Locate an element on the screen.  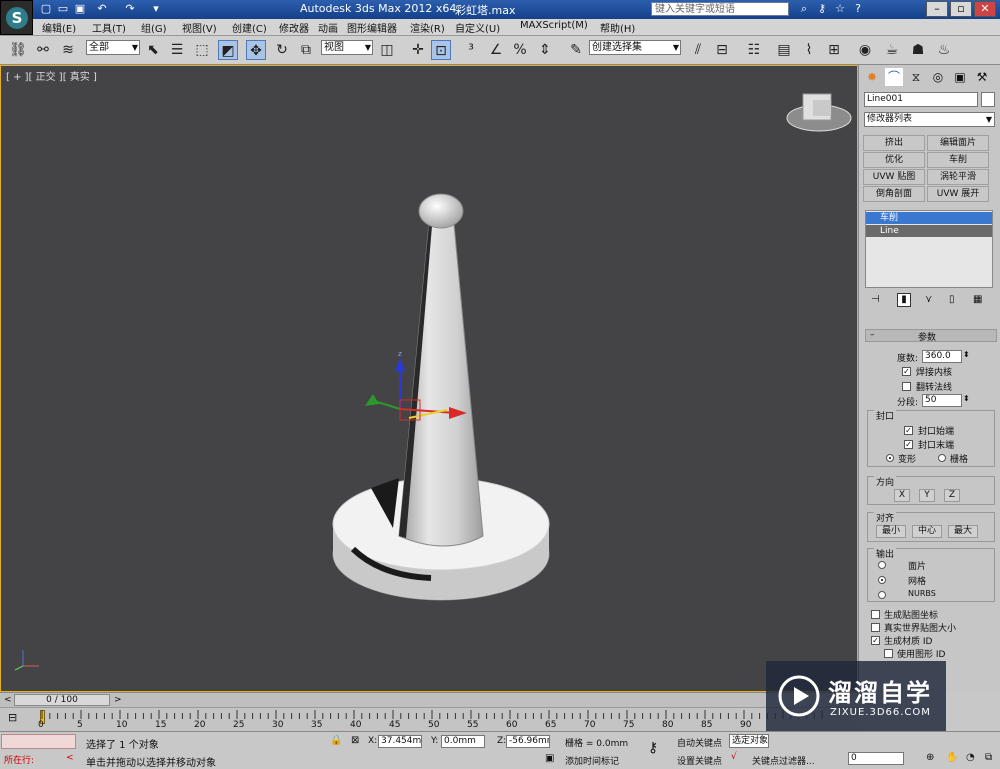
show-end-result-icon: ▮ is located at coordinates (904, 300).